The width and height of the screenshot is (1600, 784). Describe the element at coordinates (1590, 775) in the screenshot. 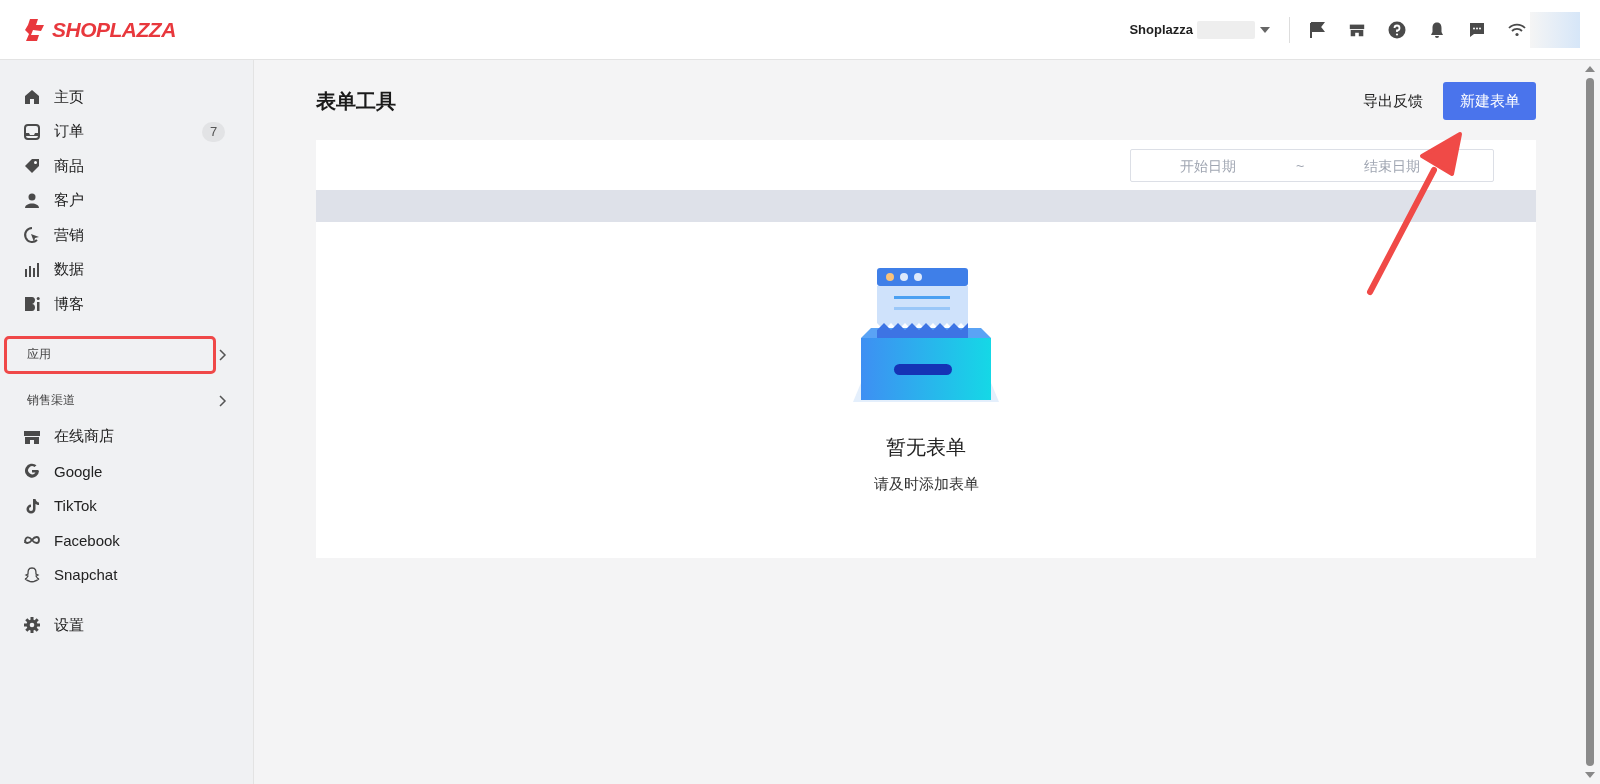

I see `scroll-down-icon` at that location.